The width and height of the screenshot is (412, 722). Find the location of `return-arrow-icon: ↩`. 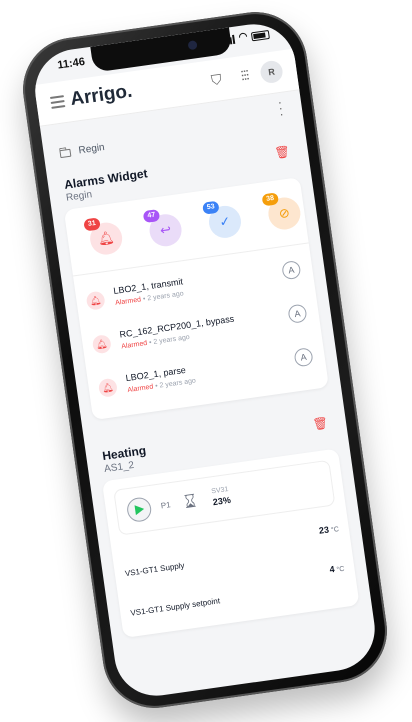

return-arrow-icon: ↩ is located at coordinates (165, 229).